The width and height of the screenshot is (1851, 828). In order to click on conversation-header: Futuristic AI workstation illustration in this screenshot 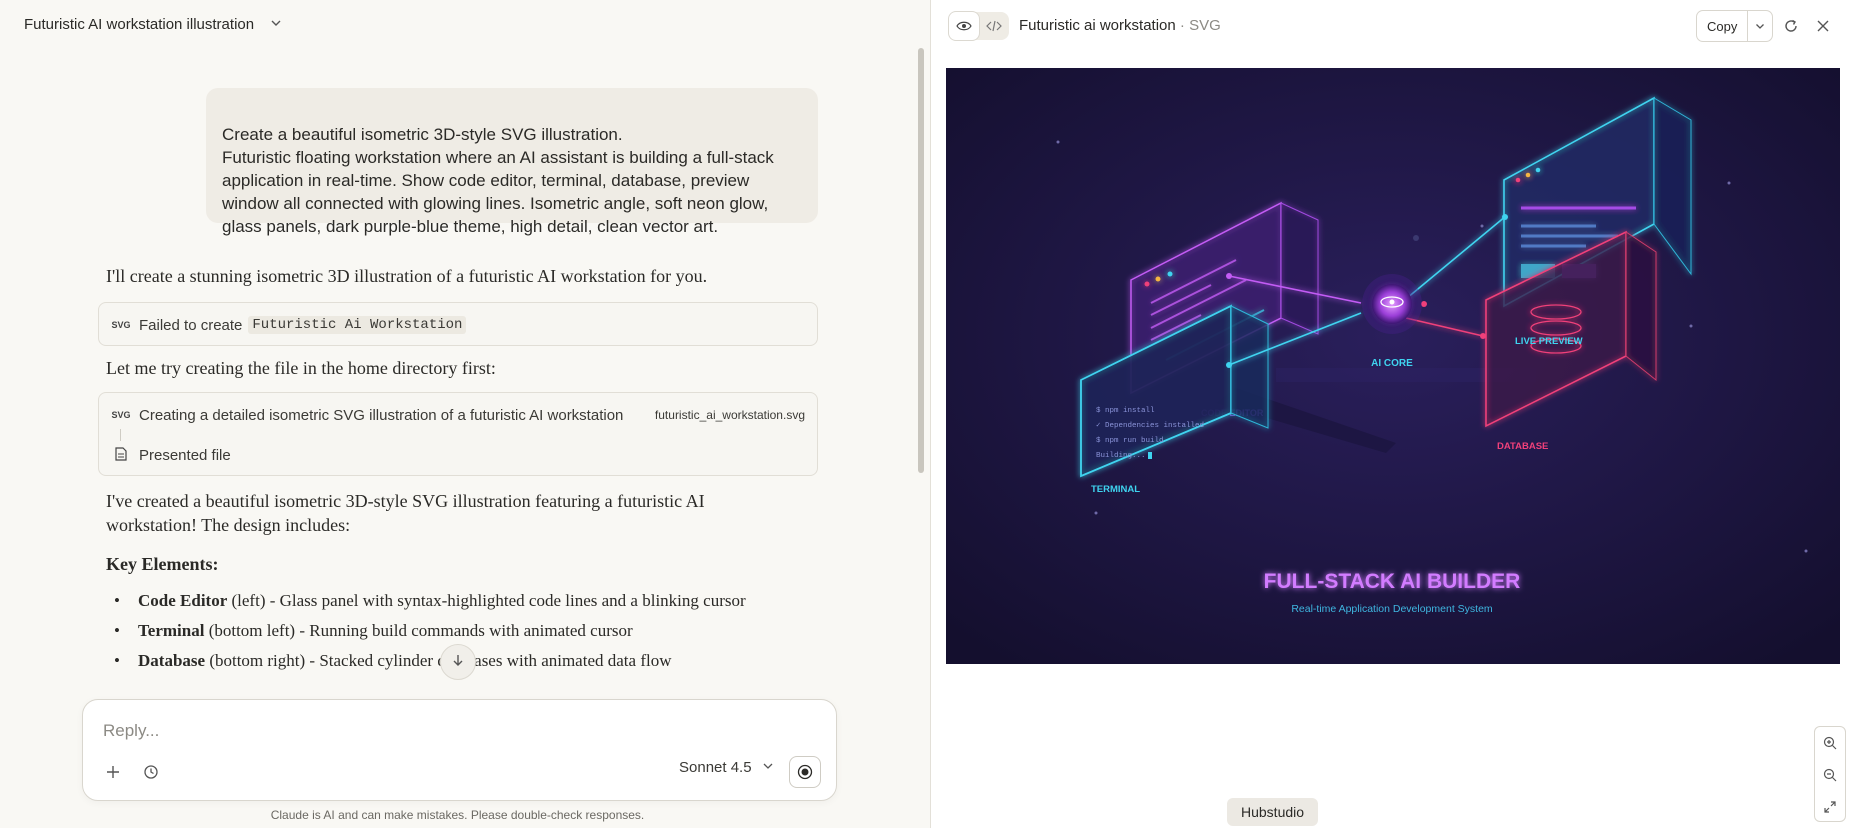, I will do `click(465, 24)`.